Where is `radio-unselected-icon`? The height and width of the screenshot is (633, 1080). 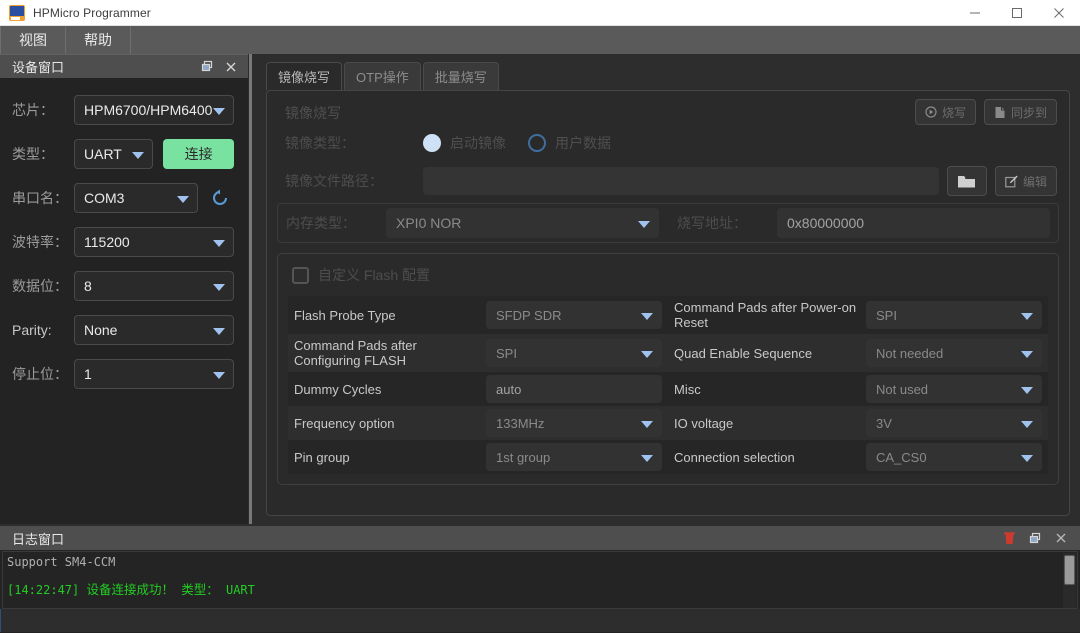
radio-unselected-icon is located at coordinates (537, 143).